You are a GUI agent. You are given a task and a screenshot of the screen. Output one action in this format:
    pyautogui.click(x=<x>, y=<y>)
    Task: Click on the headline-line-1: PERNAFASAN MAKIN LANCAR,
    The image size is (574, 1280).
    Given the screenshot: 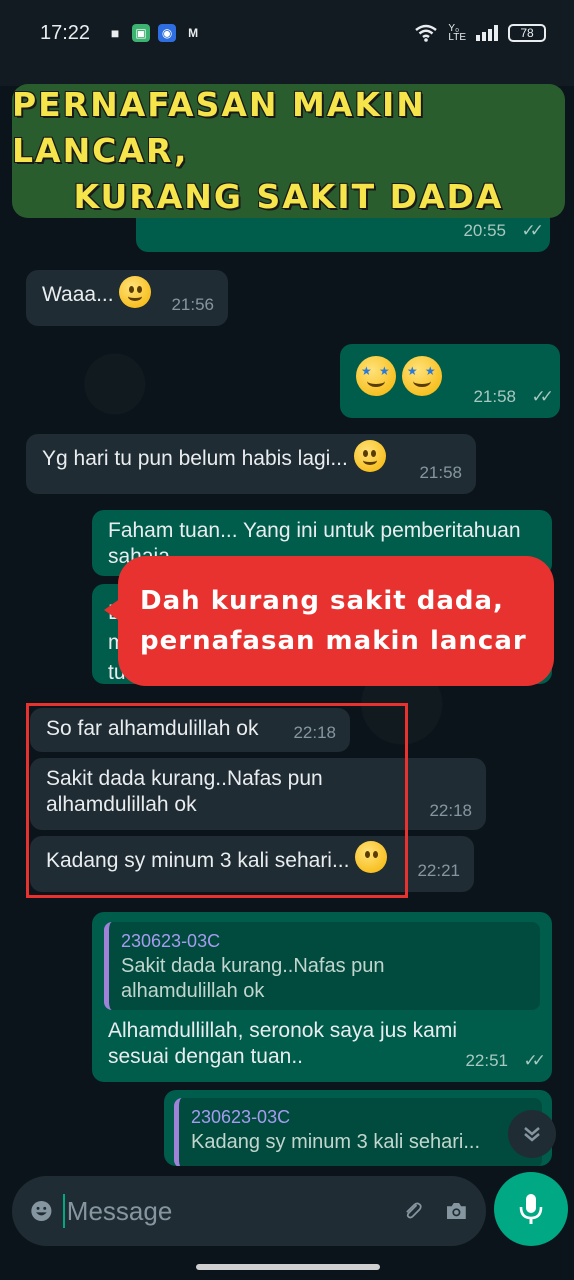 What is the action you would take?
    pyautogui.click(x=219, y=127)
    